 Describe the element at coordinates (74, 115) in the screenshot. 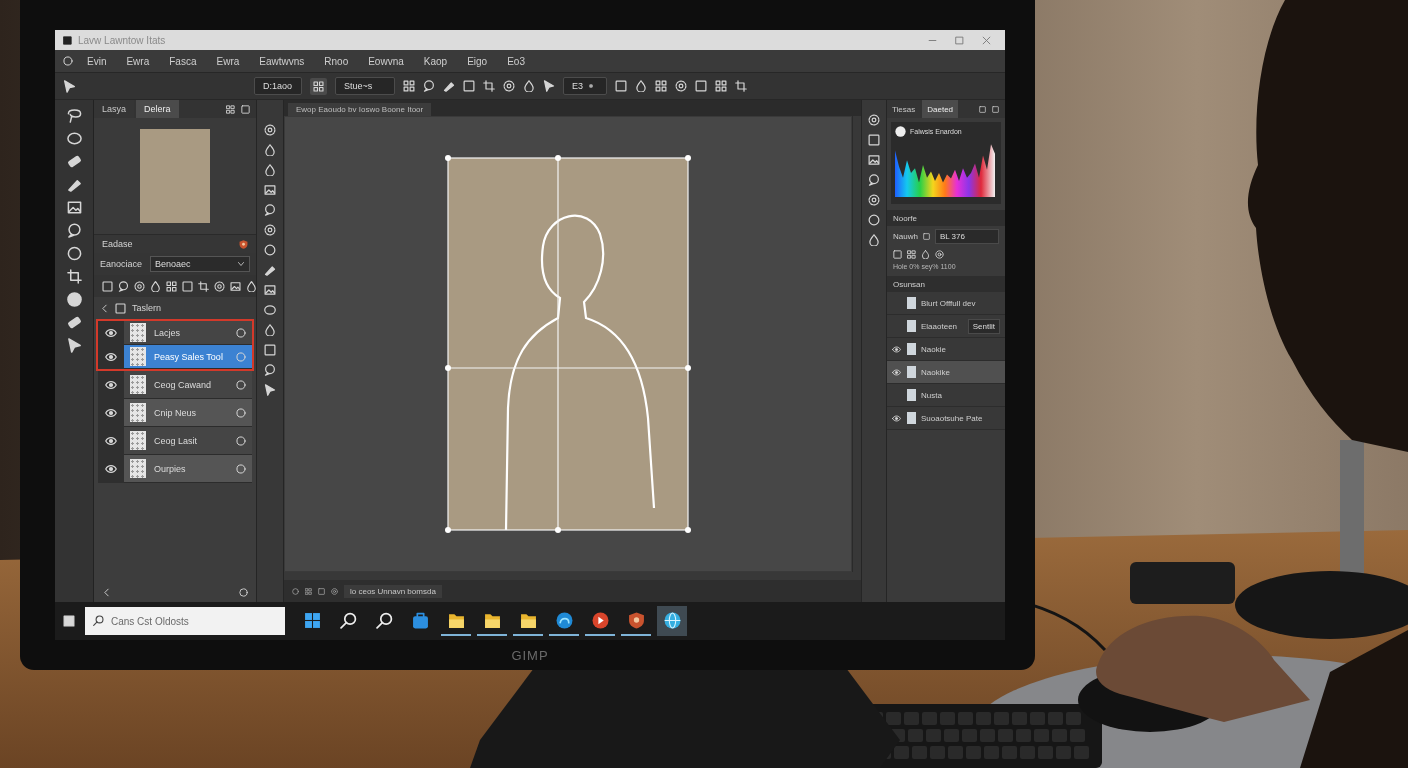

I see `lasso-icon` at that location.